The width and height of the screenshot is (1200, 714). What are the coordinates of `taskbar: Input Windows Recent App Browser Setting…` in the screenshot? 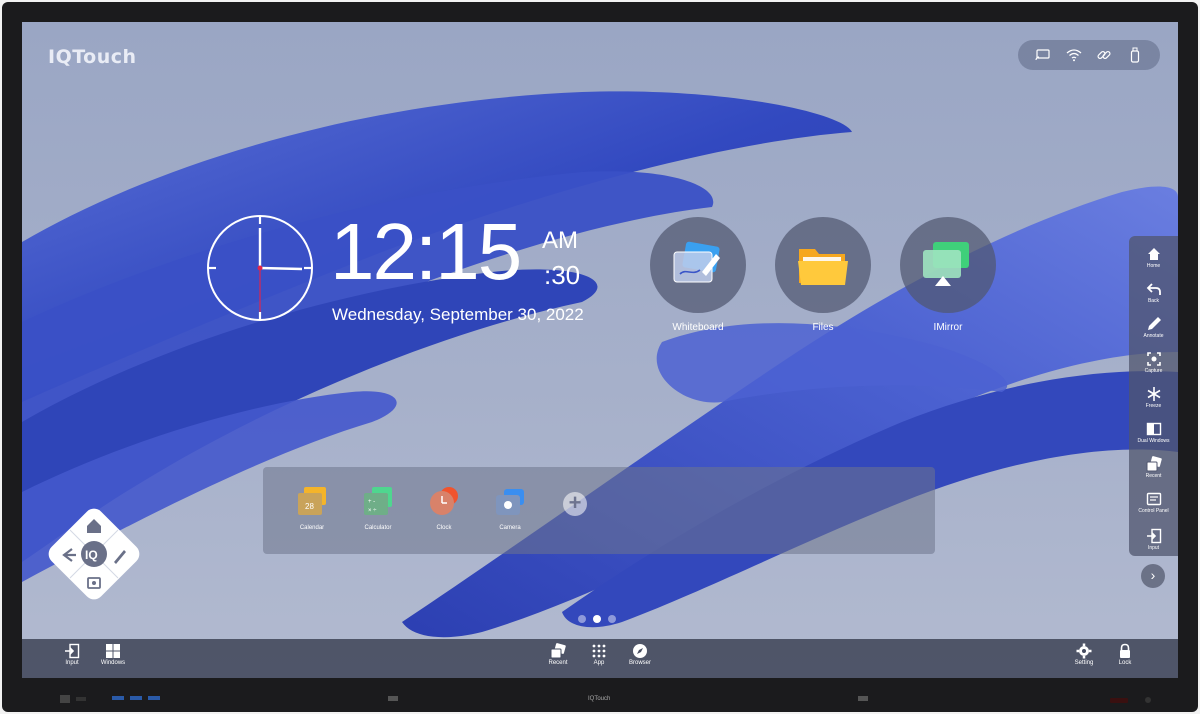 It's located at (600, 658).